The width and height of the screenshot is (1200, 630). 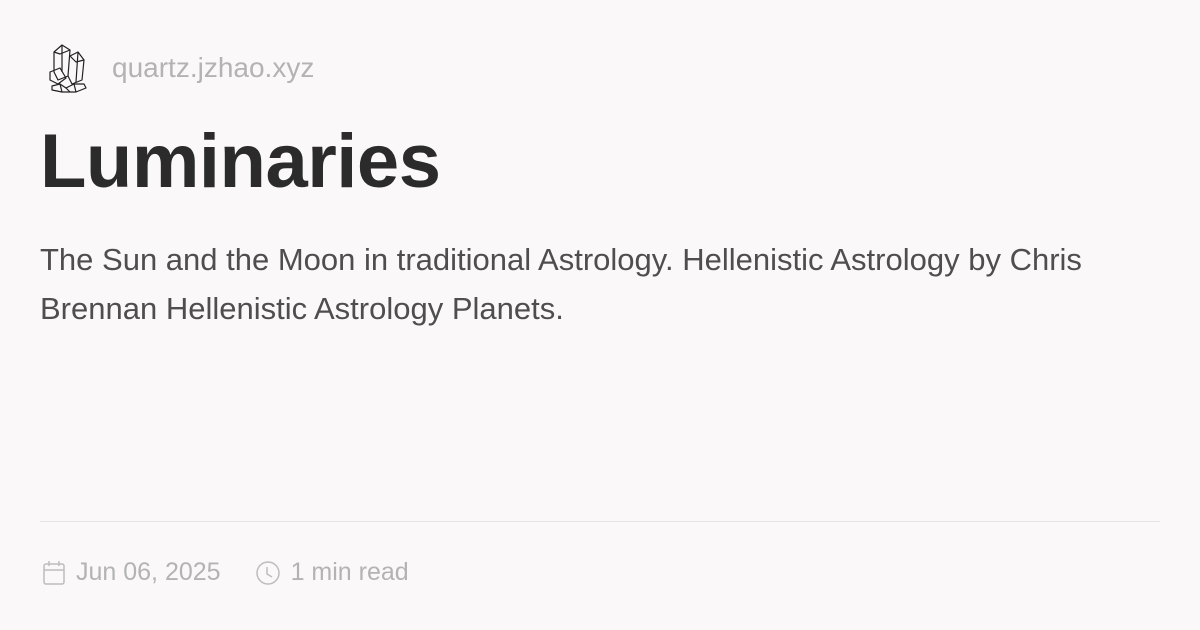 I want to click on clock-icon, so click(x=267, y=572).